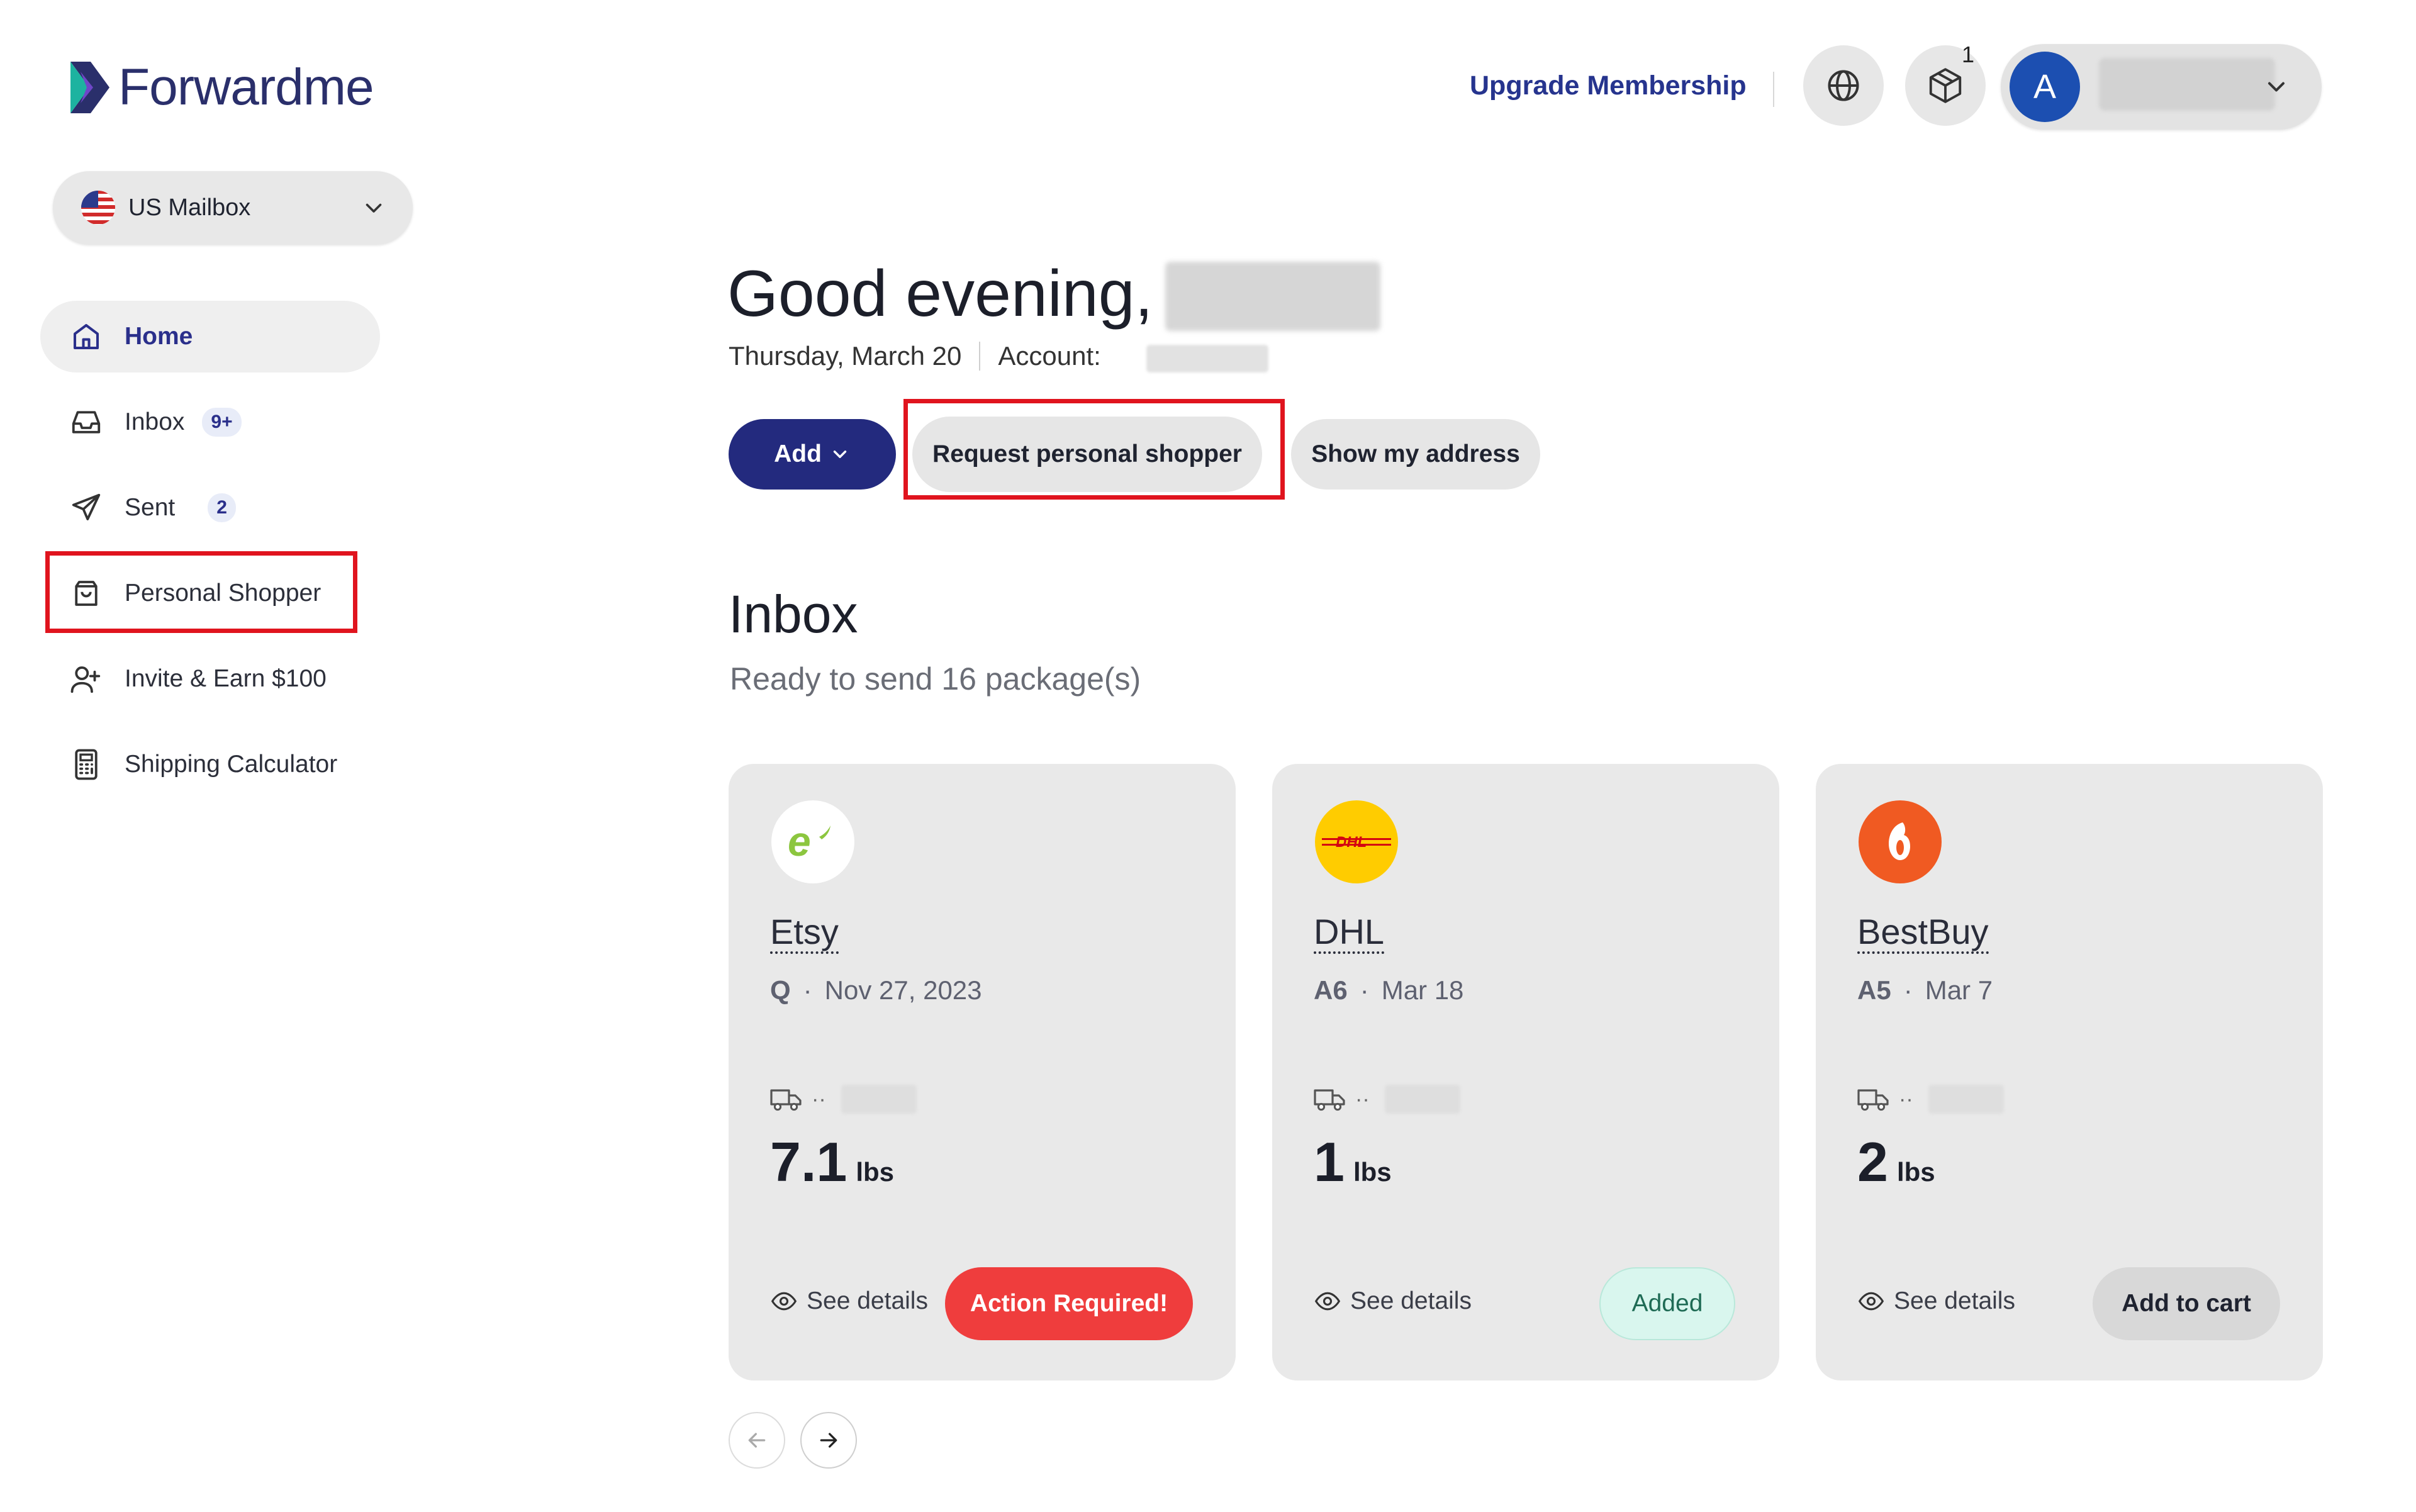  Describe the element at coordinates (812, 841) in the screenshot. I see `etsy-logo-icon: e` at that location.